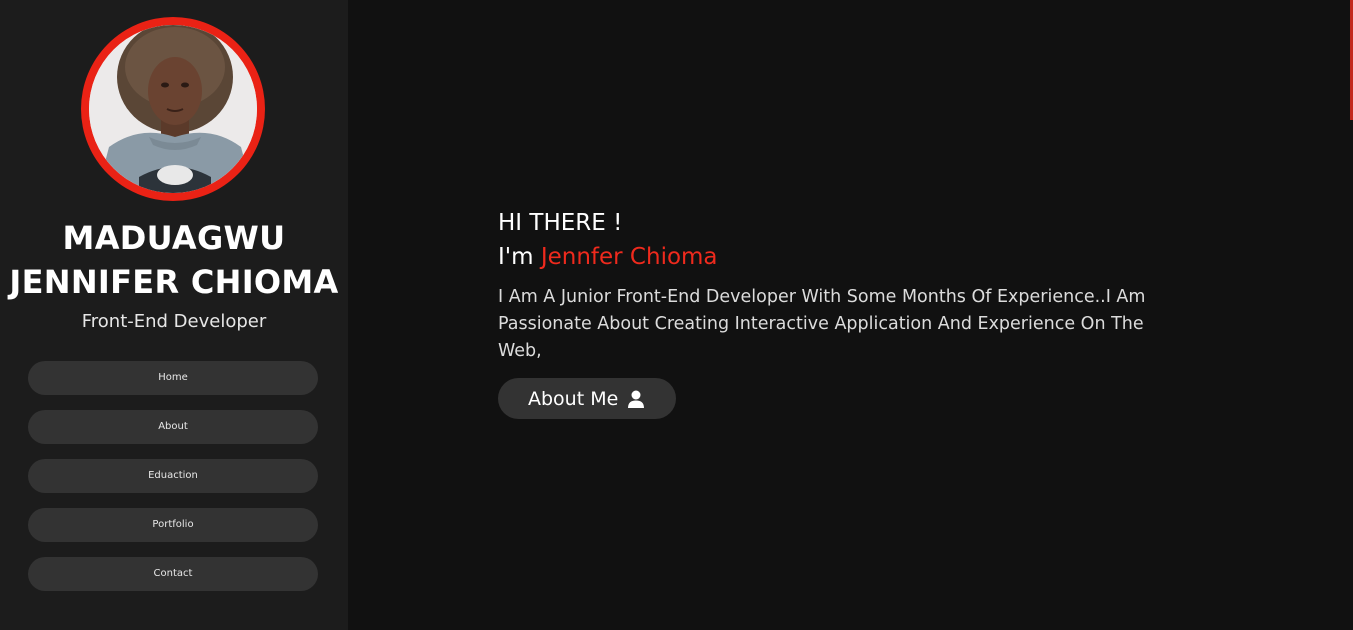  I want to click on user-icon, so click(636, 399).